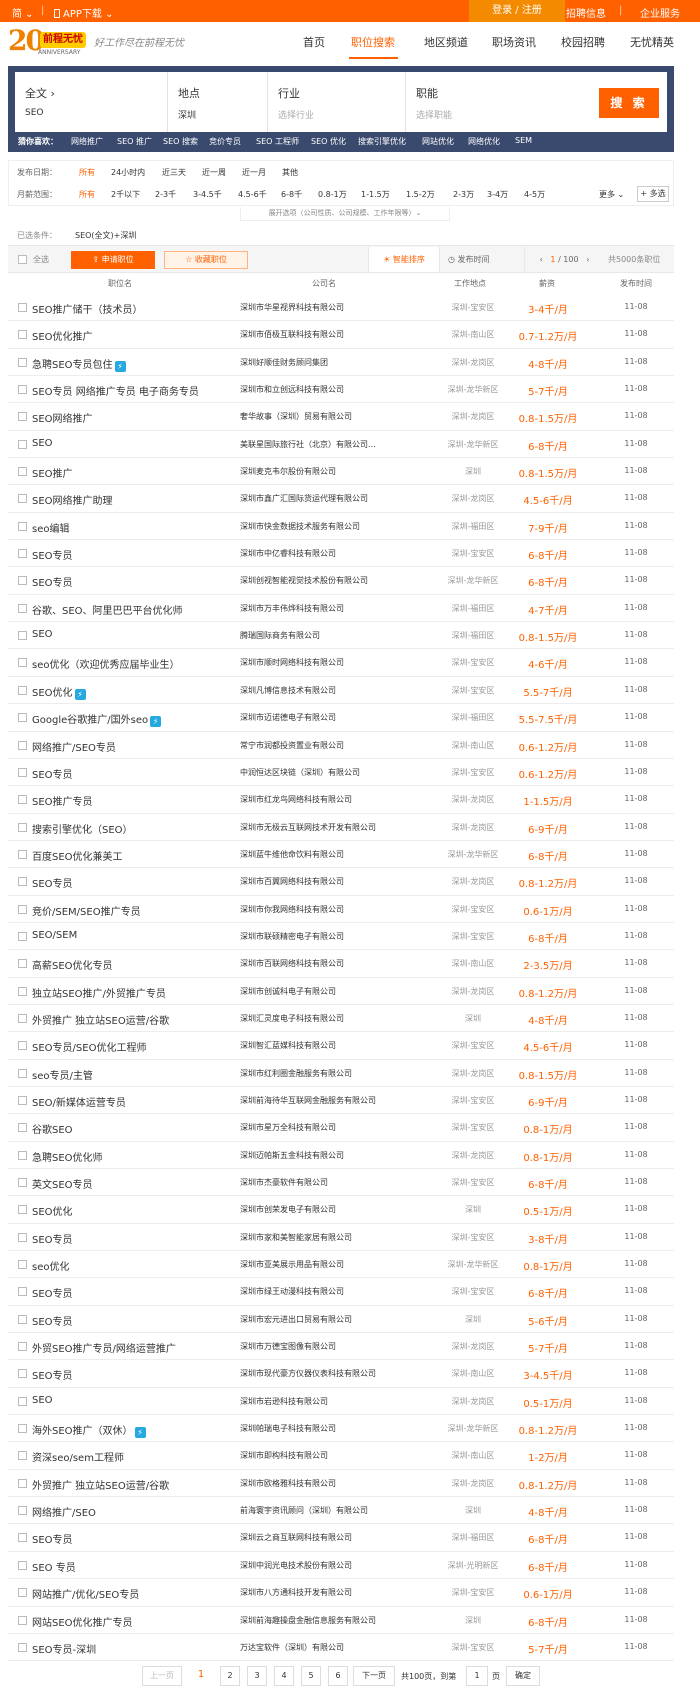 This screenshot has height=1704, width=700. I want to click on date-option: 近三天, so click(174, 172).